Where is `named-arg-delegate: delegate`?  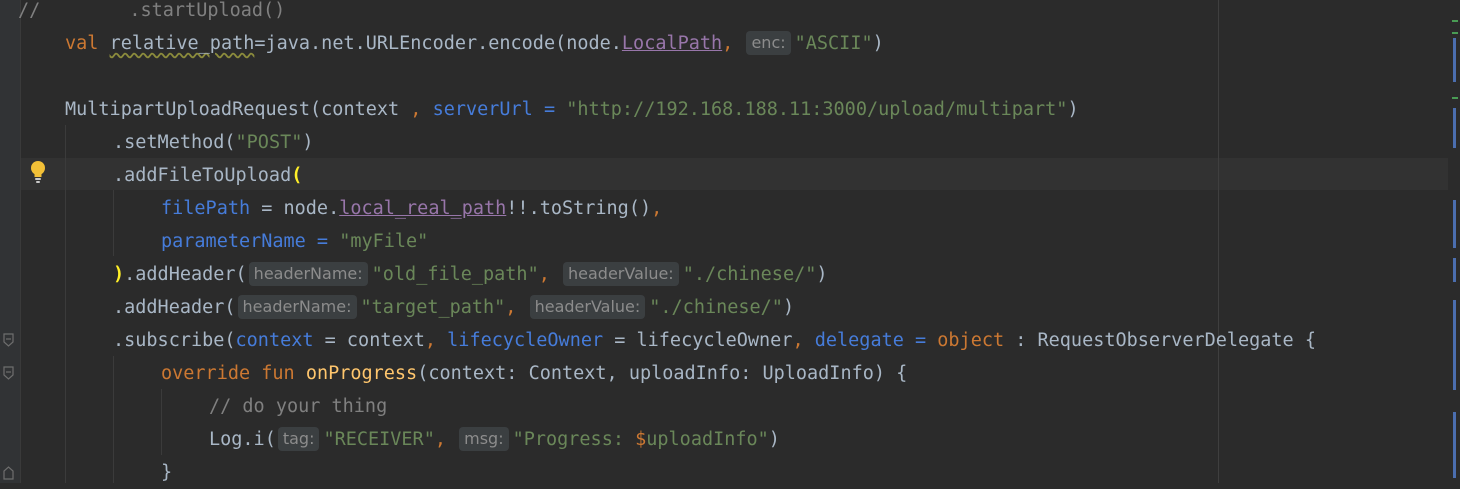 named-arg-delegate: delegate is located at coordinates (859, 340).